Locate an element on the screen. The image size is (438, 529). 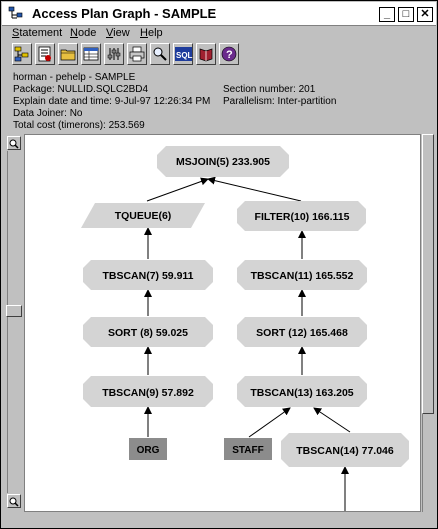
parallelism-label: Parallelism: Inter-partition is located at coordinates (280, 101).